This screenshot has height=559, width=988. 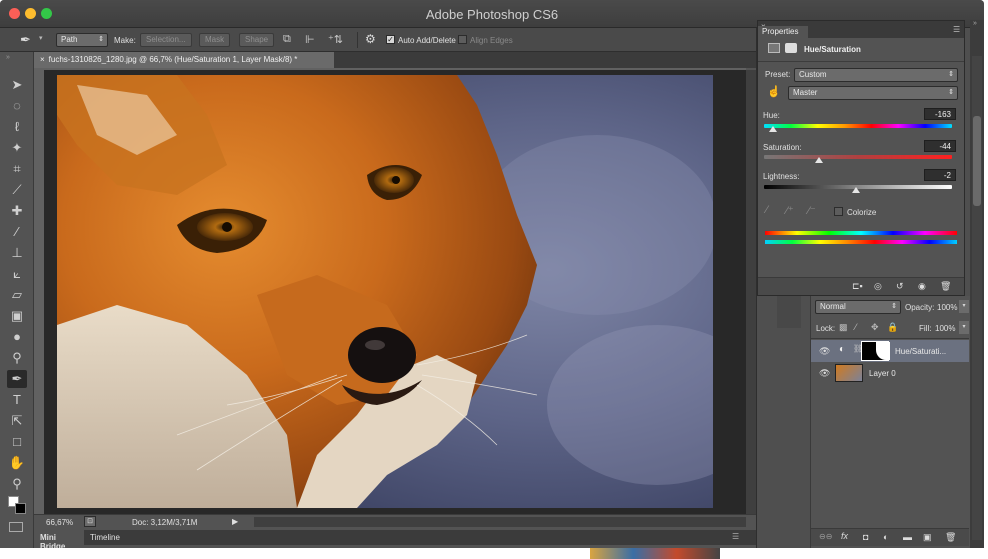 I want to click on tab-mini-bridge: Mini Bridge, so click(x=59, y=539).